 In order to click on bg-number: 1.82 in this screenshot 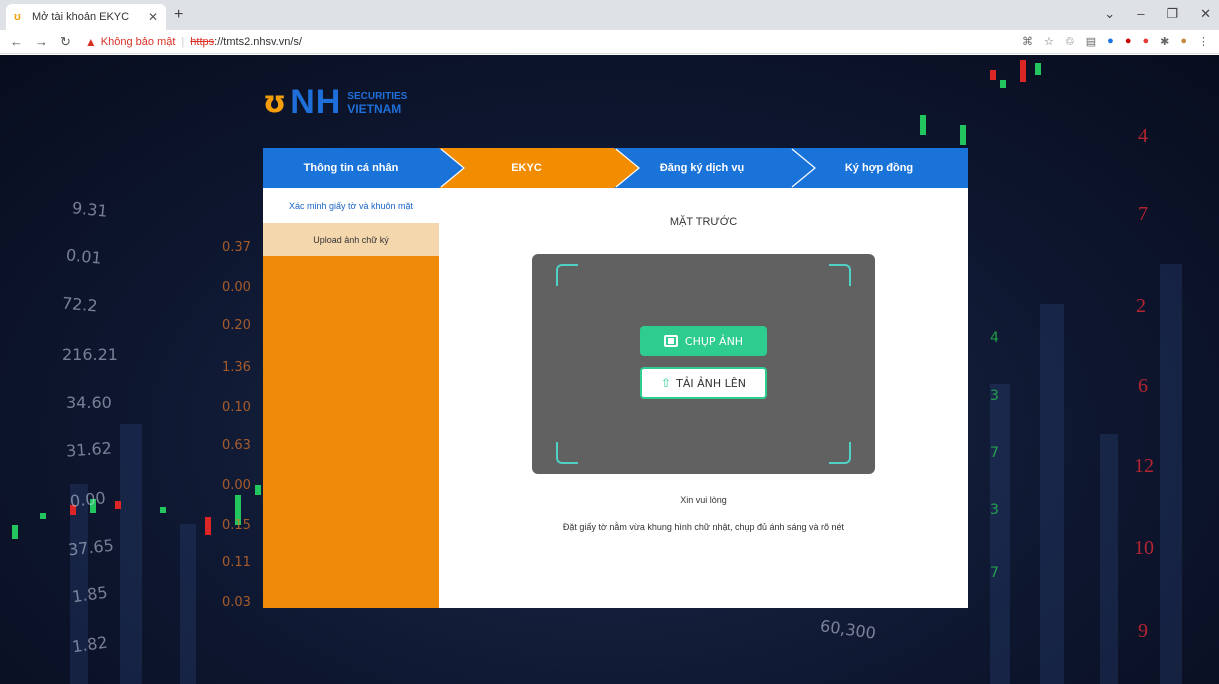, I will do `click(89, 644)`.